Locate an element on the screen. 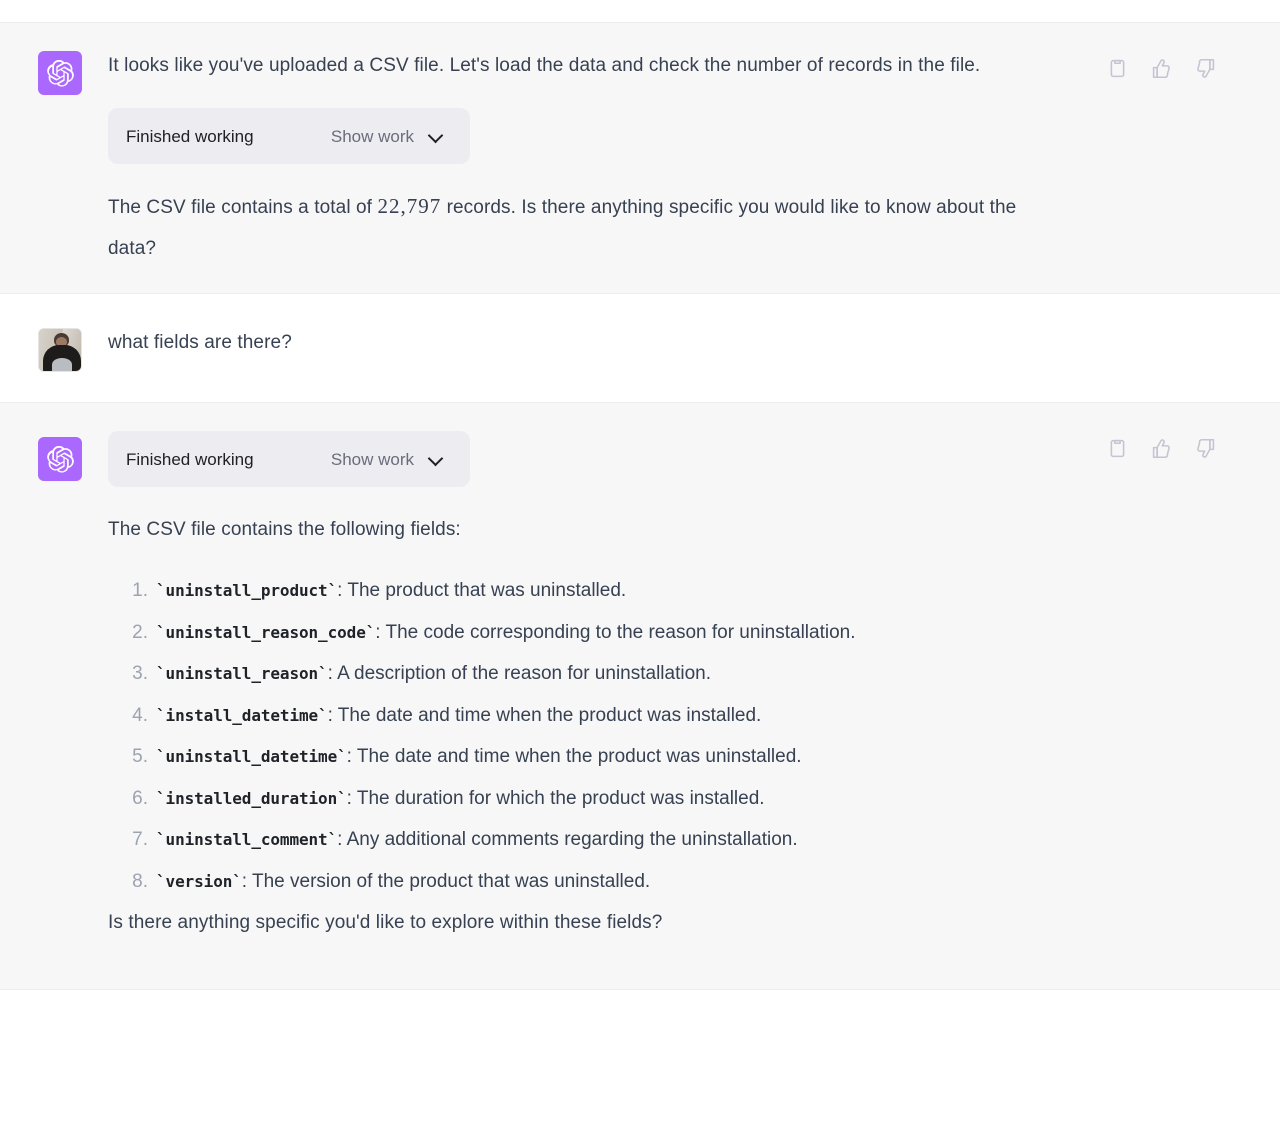  field-description: : The product that was uninstalled. is located at coordinates (482, 590).